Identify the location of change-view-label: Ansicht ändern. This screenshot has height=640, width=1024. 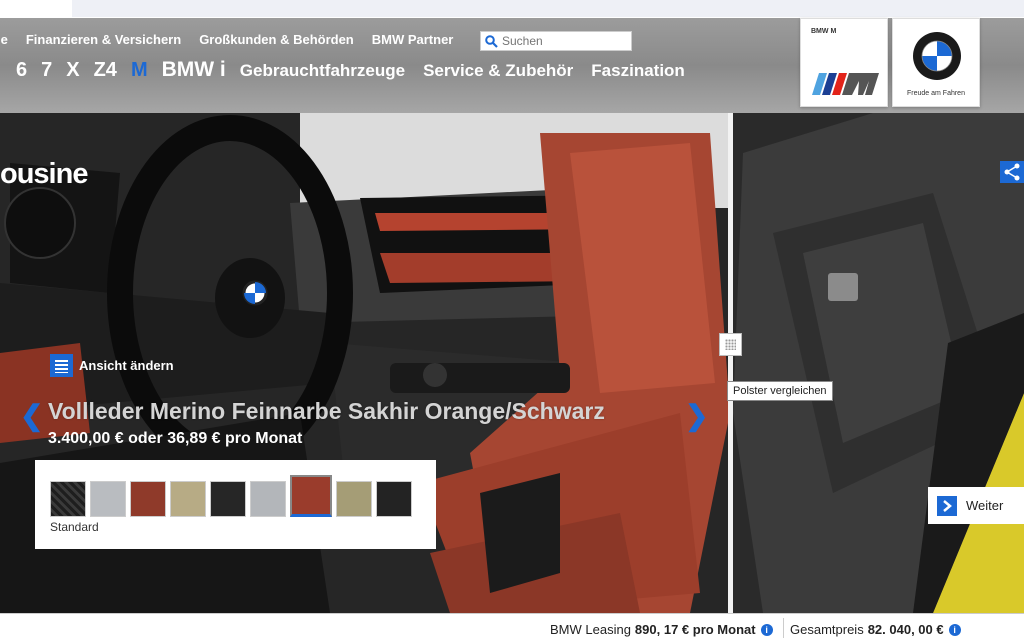
(126, 365).